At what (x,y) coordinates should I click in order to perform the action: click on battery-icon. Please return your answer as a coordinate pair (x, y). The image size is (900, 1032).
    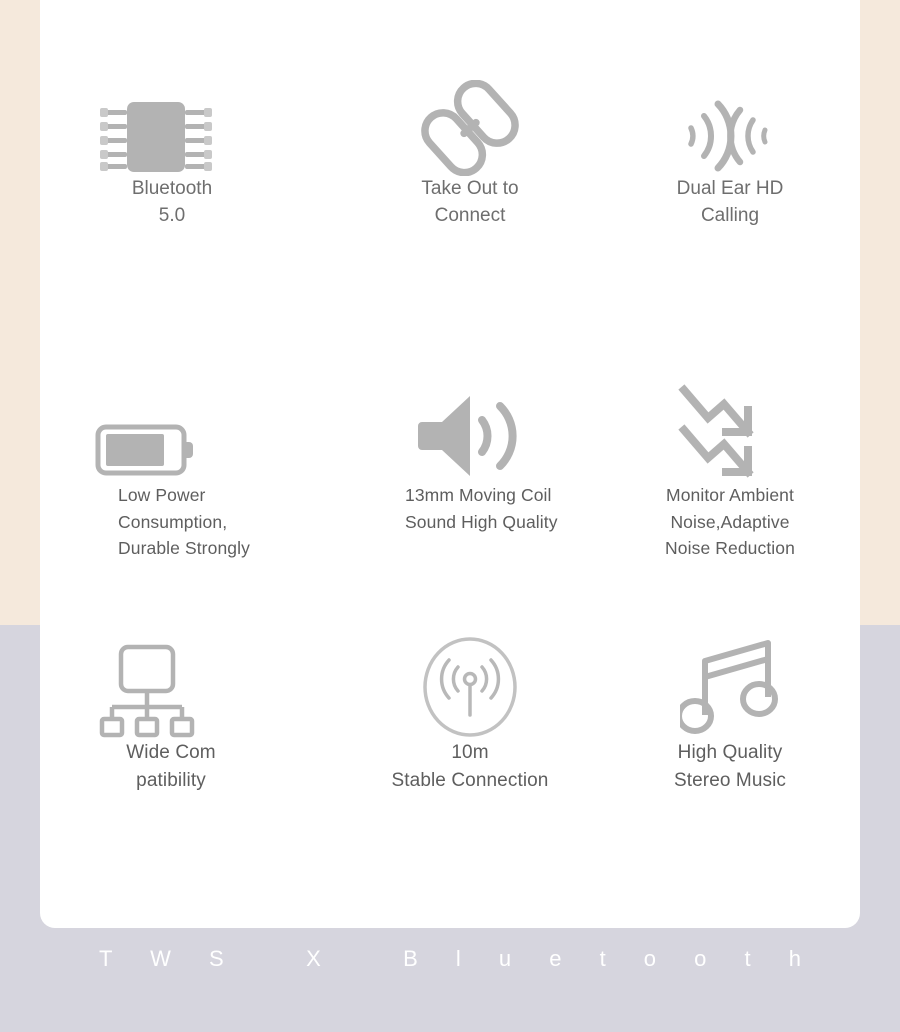
    Looking at the image, I should click on (211, 430).